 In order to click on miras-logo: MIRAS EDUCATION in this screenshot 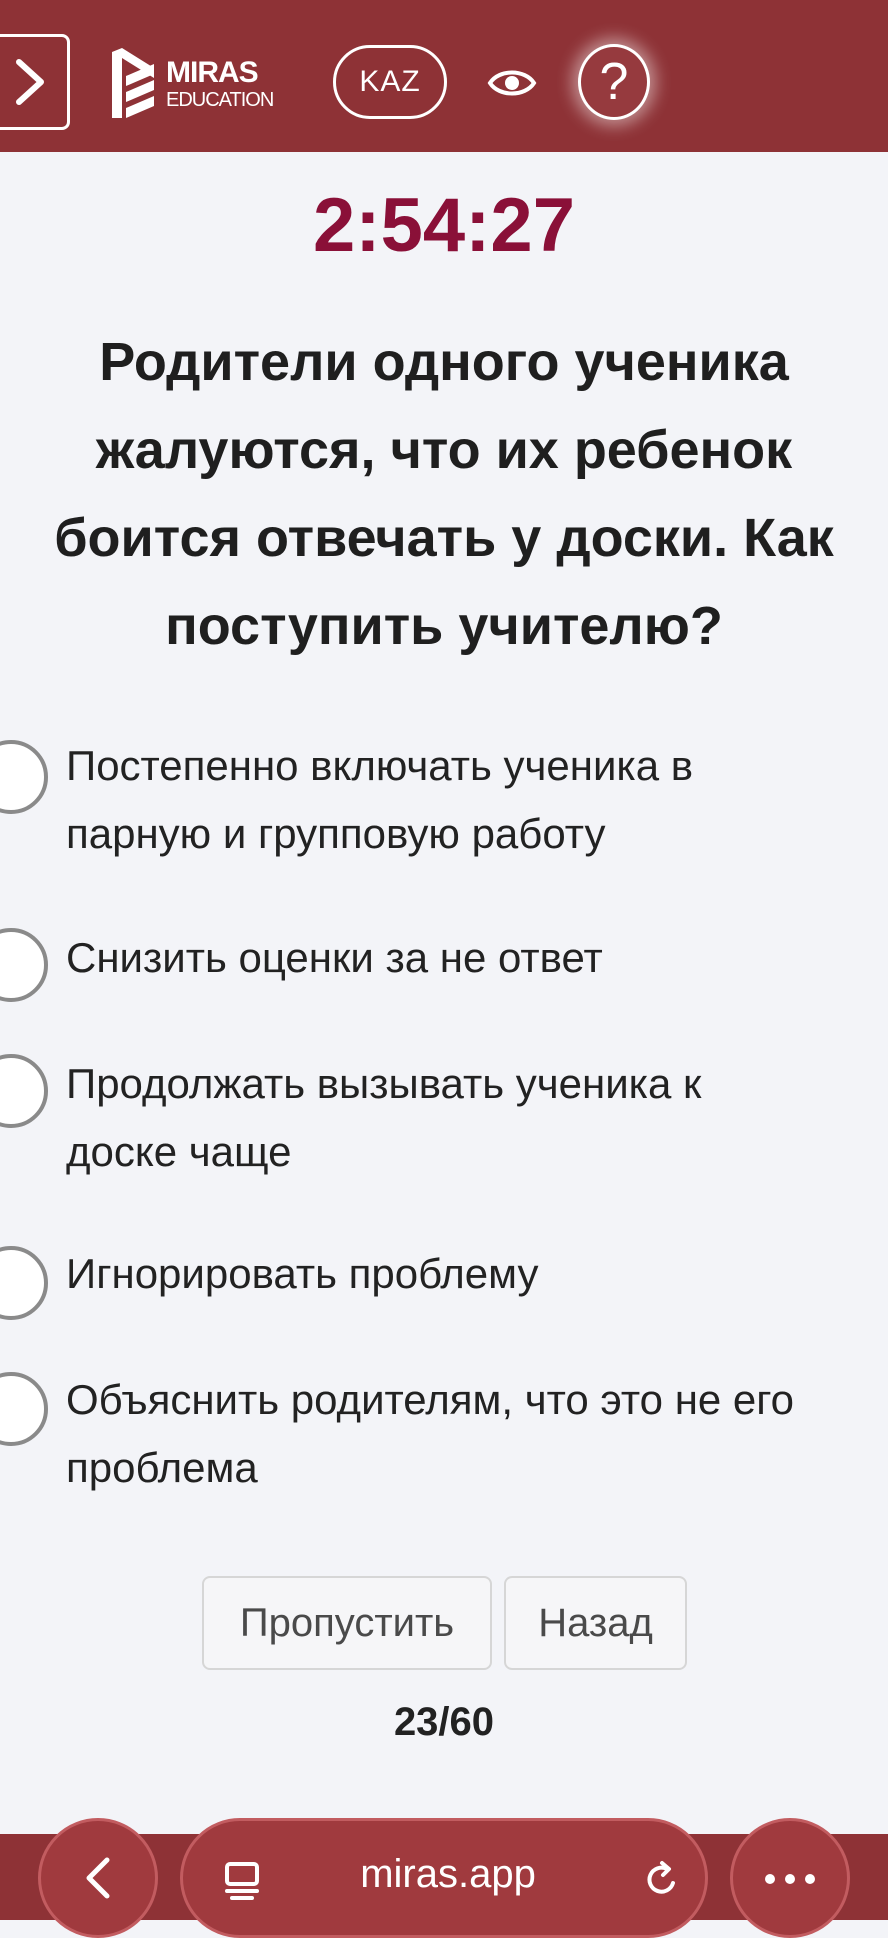, I will do `click(205, 84)`.